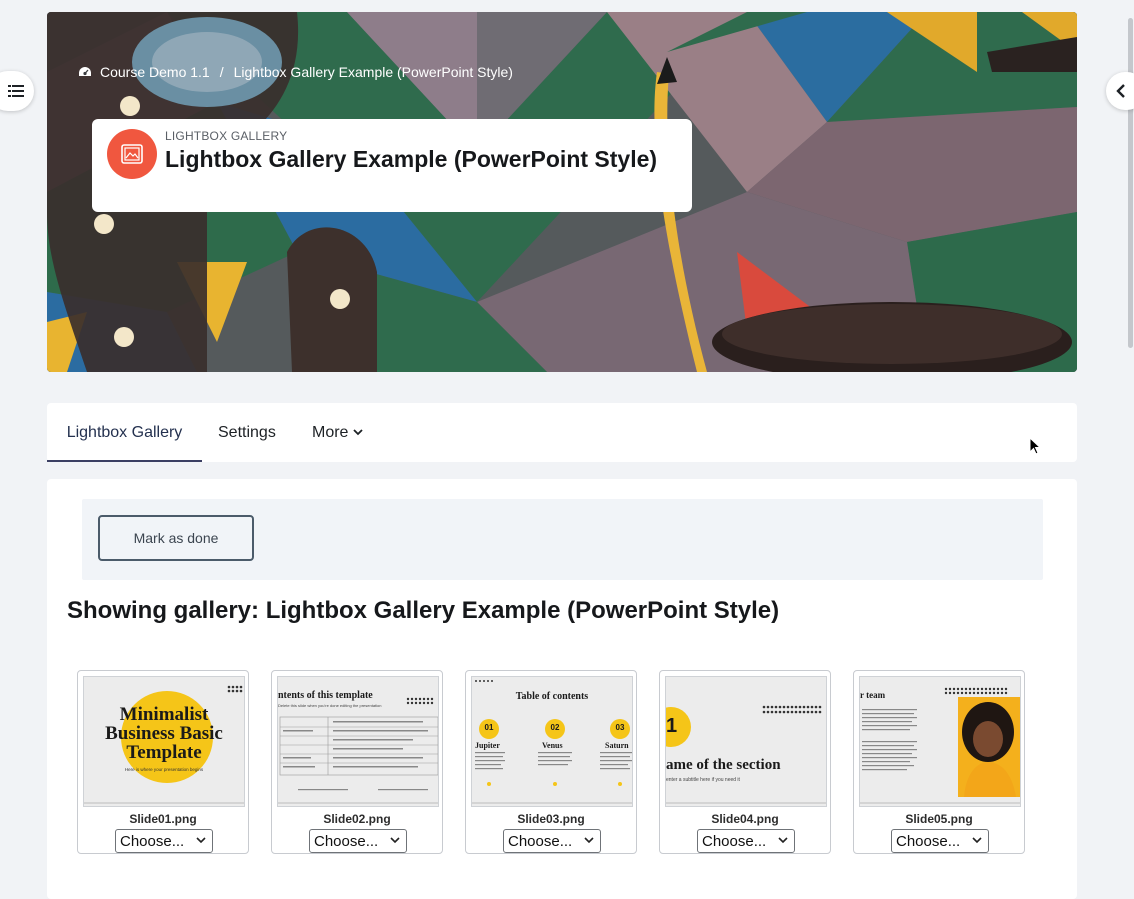  What do you see at coordinates (552, 696) in the screenshot?
I see `slide-title: Table of contents` at bounding box center [552, 696].